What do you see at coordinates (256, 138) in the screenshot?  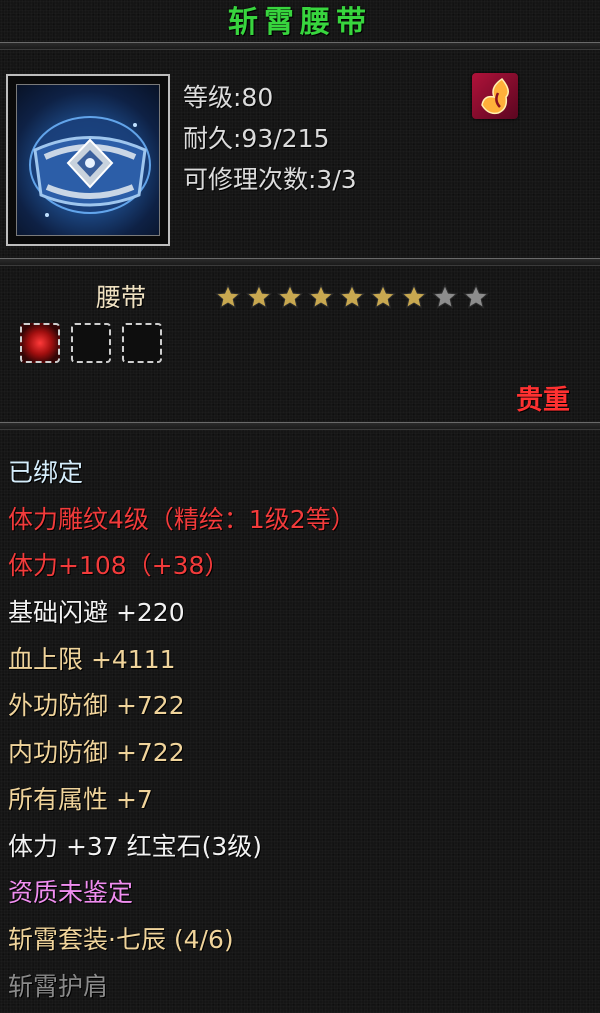 I see `durability-stat: 耐久:93/215` at bounding box center [256, 138].